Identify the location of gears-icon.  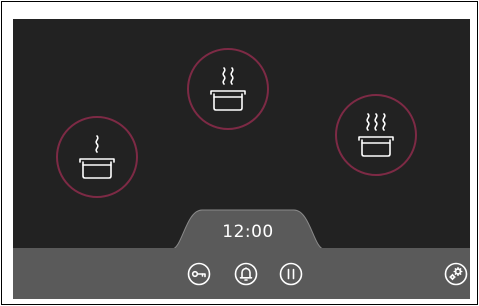
(456, 274).